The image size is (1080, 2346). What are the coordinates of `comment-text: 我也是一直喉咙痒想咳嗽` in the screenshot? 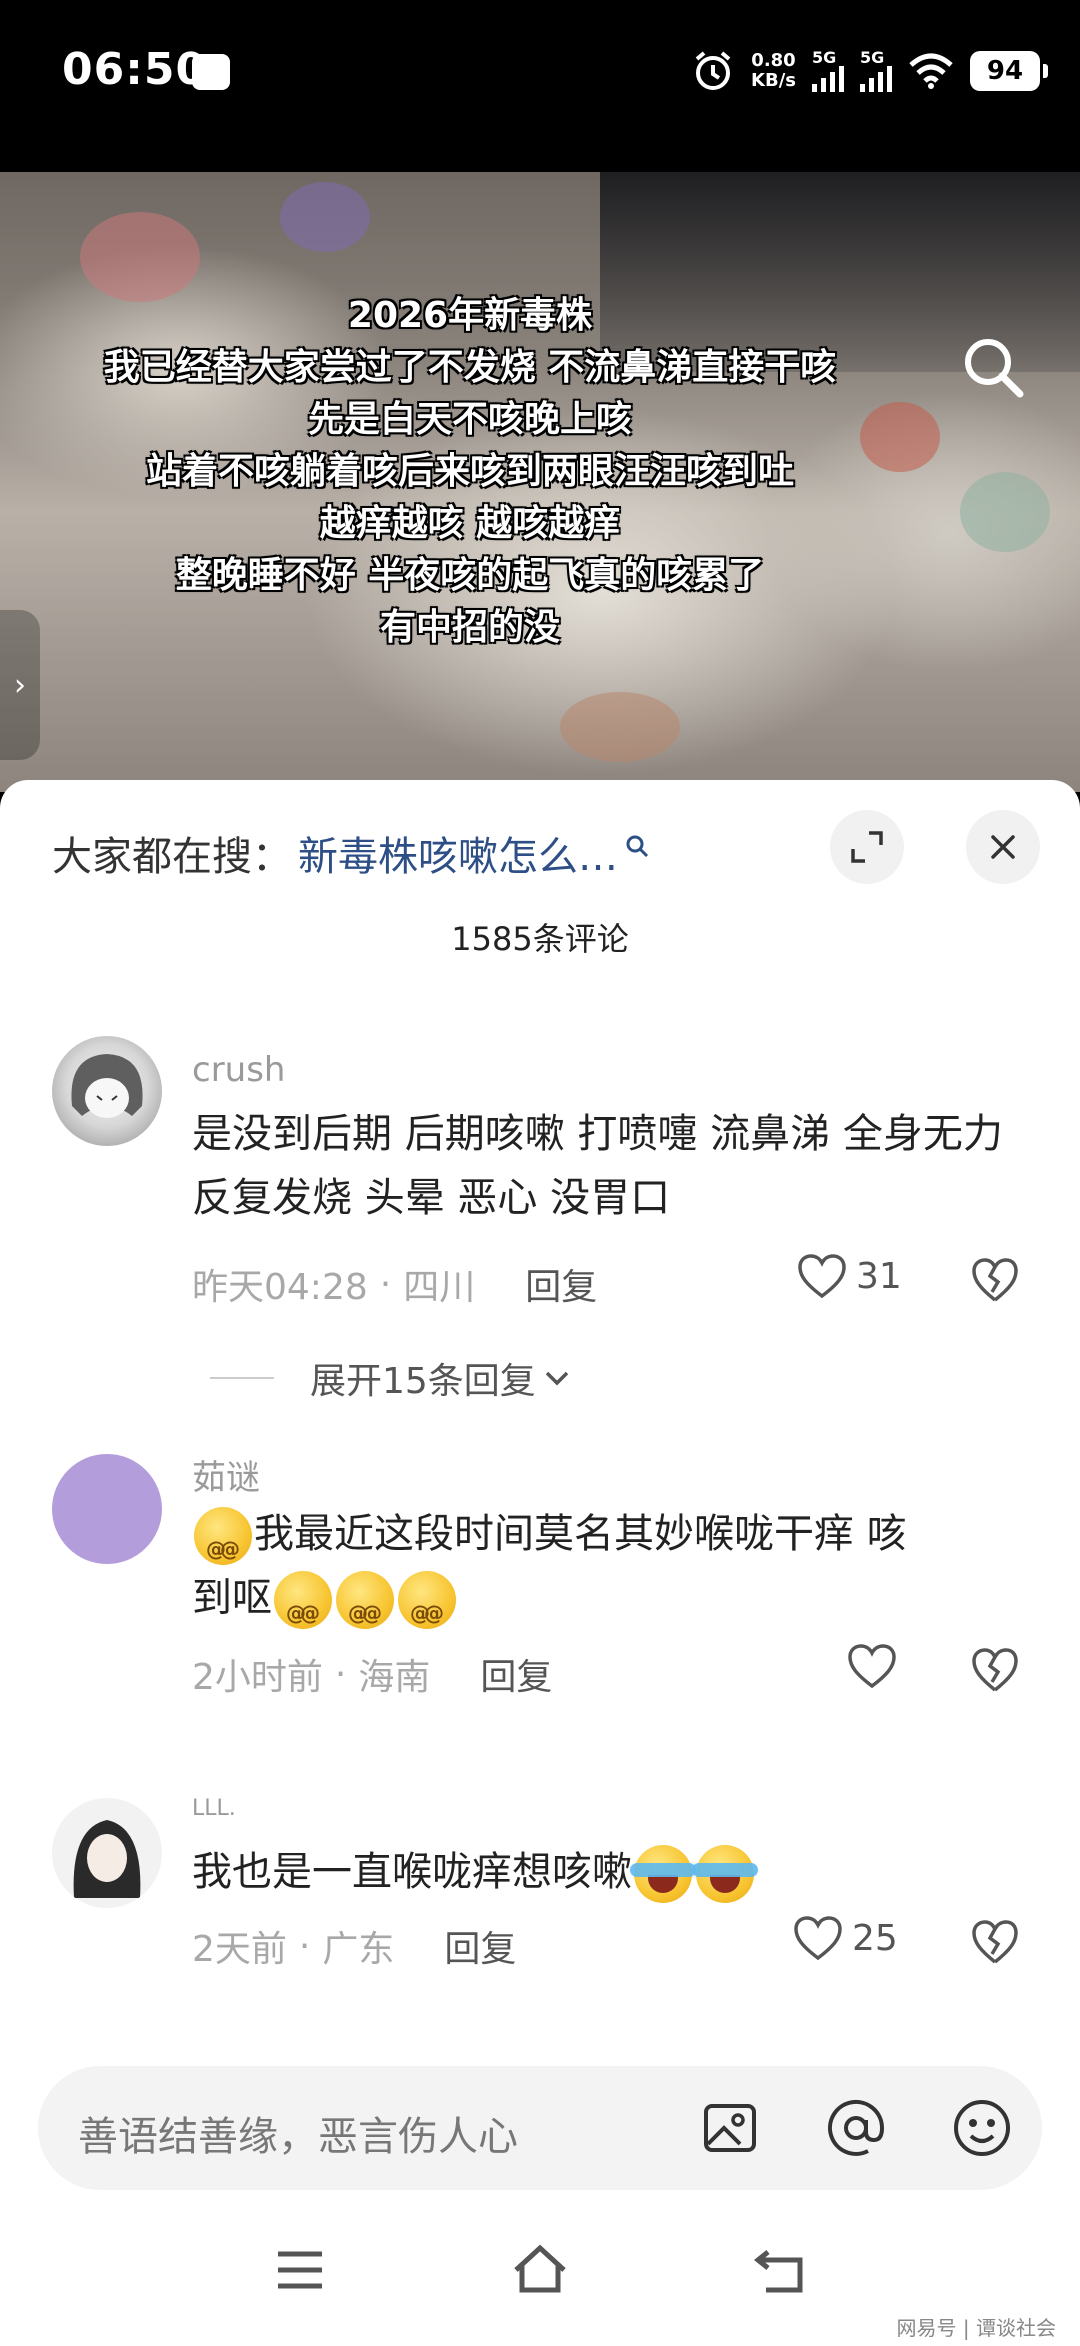 It's located at (617, 1872).